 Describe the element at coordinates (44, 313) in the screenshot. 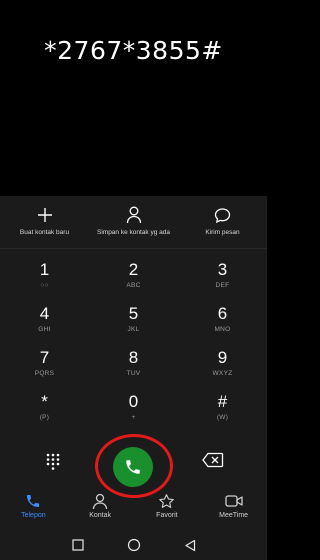

I see `key-digit: 4` at that location.